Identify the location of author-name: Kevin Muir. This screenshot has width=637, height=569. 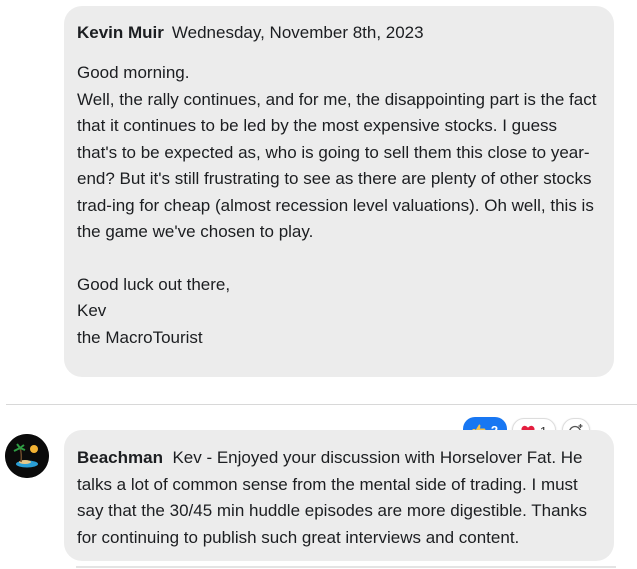
(120, 32).